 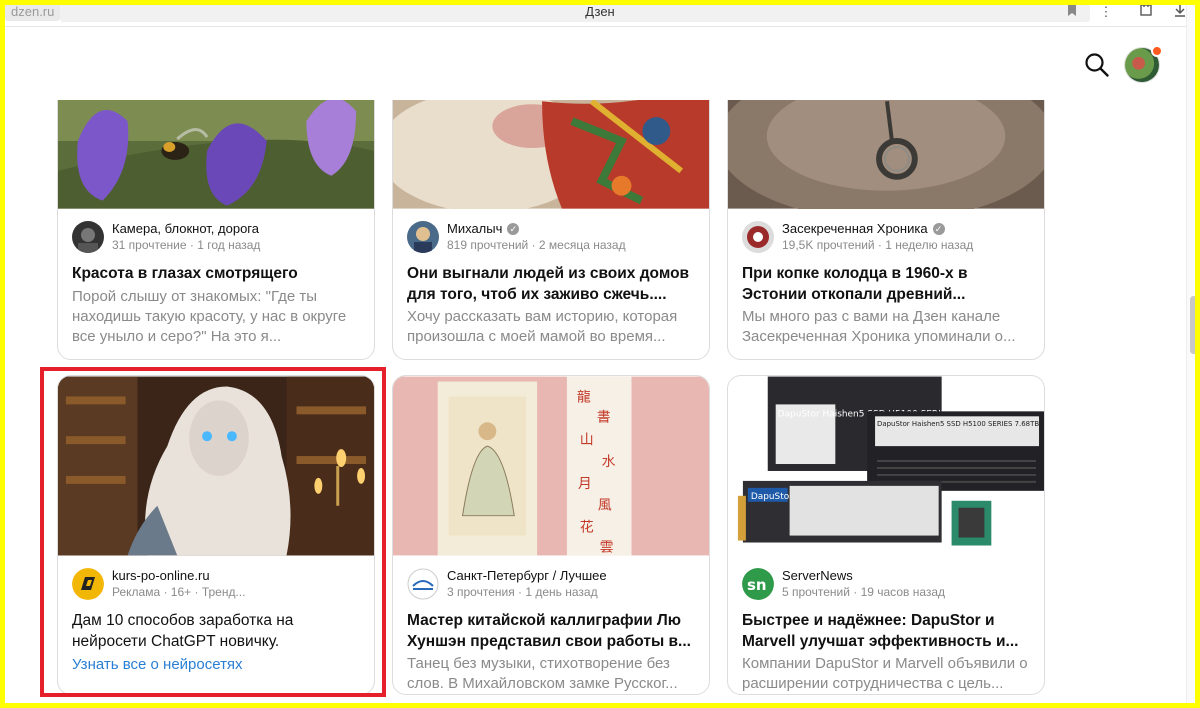 What do you see at coordinates (605, 506) in the screenshot?
I see `svg-text: 風` at bounding box center [605, 506].